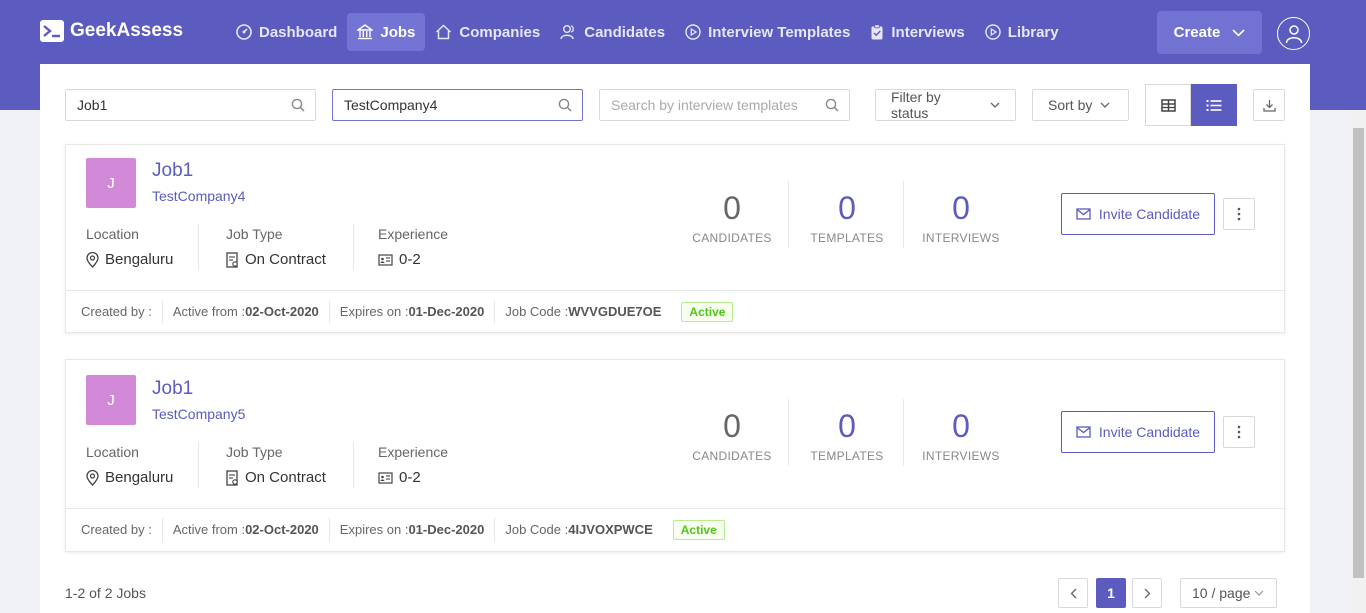 The width and height of the screenshot is (1366, 613). What do you see at coordinates (567, 32) in the screenshot?
I see `users-icon` at bounding box center [567, 32].